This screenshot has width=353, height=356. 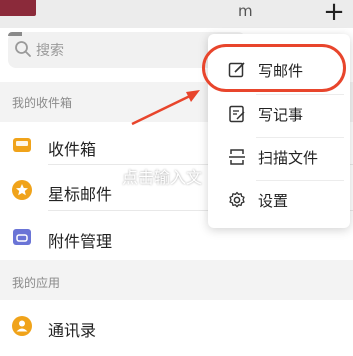 What do you see at coordinates (22, 145) in the screenshot?
I see `inbox-icon` at bounding box center [22, 145].